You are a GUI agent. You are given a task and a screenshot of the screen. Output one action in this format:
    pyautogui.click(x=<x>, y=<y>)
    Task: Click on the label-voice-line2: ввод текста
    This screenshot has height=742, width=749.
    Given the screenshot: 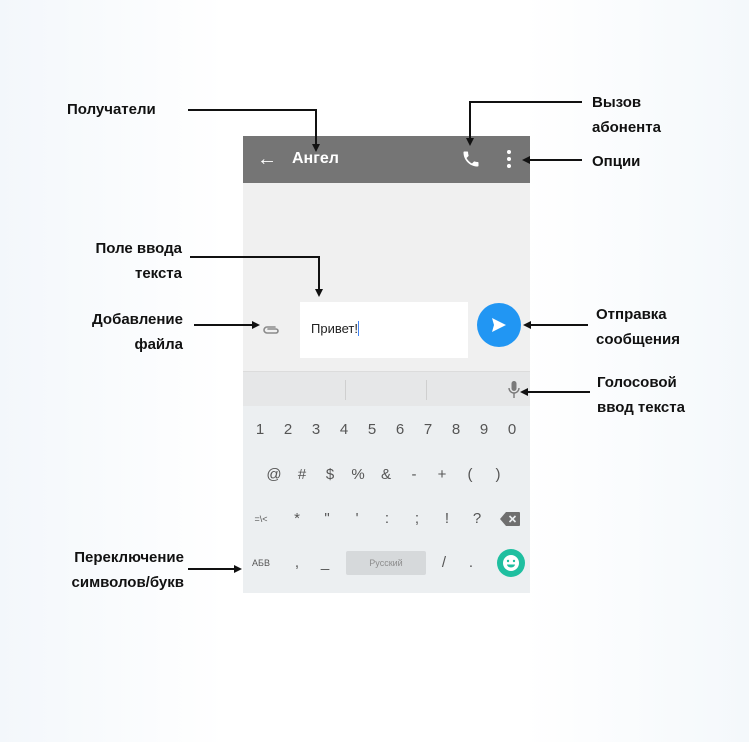 What is the action you would take?
    pyautogui.click(x=641, y=407)
    